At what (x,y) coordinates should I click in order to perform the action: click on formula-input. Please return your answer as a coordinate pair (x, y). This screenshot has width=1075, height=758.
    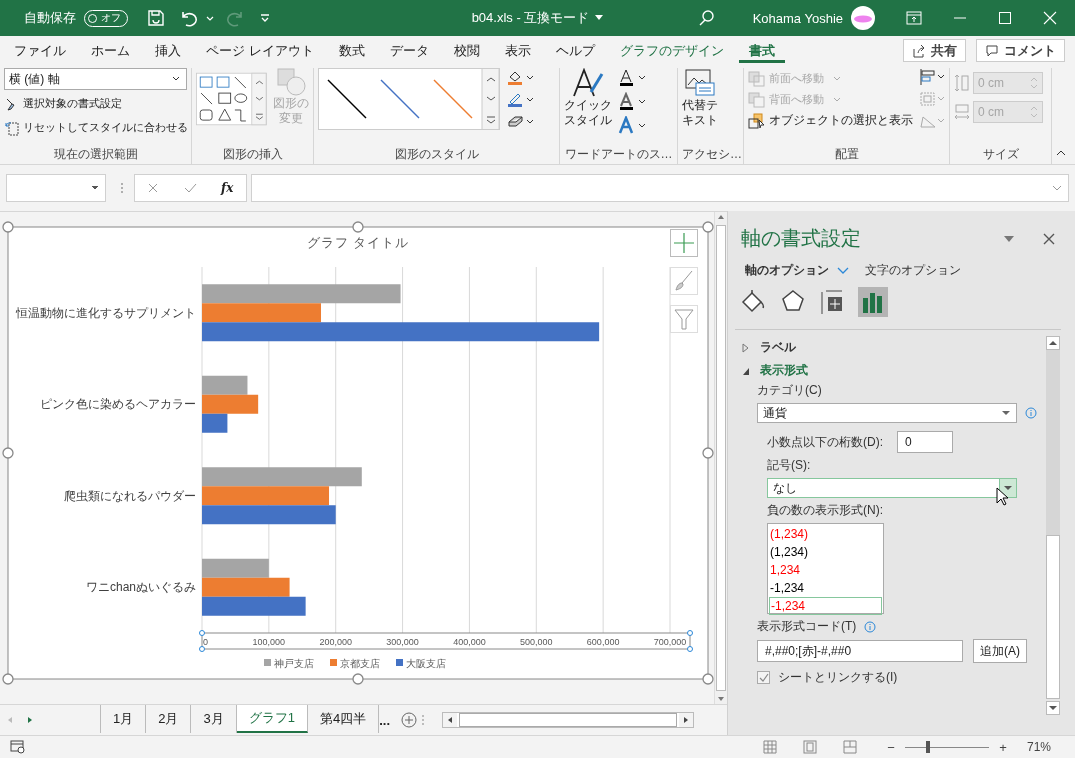
    Looking at the image, I should click on (660, 188).